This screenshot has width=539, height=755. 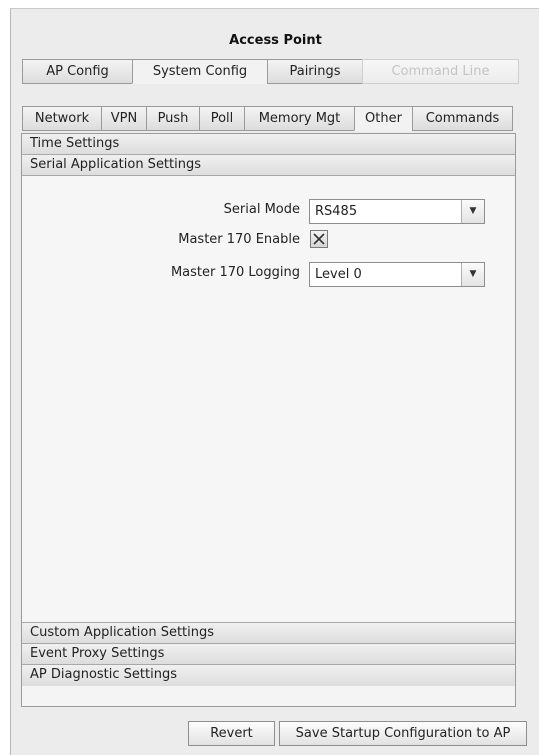 I want to click on window-title: Access Point, so click(x=275, y=40).